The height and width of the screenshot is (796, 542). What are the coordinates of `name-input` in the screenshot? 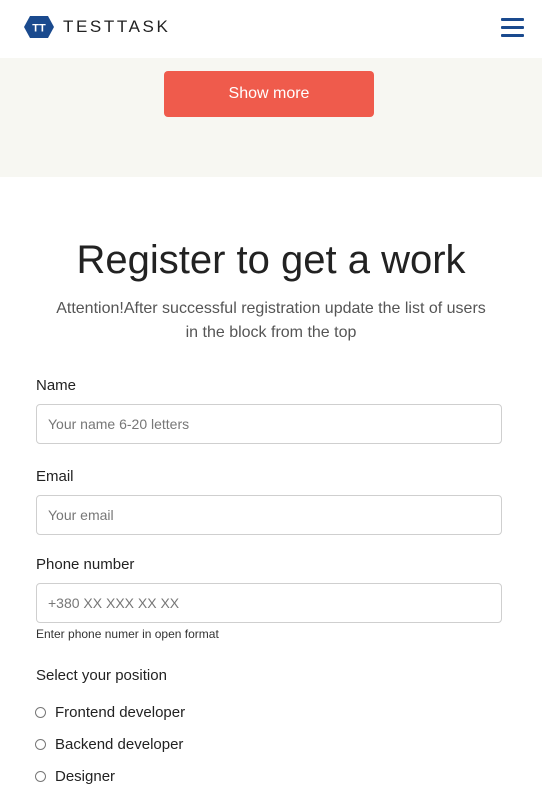 It's located at (269, 424).